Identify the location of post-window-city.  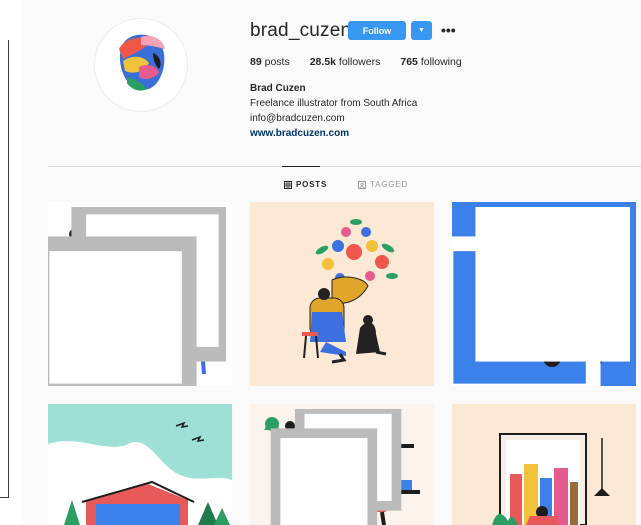
(544, 464).